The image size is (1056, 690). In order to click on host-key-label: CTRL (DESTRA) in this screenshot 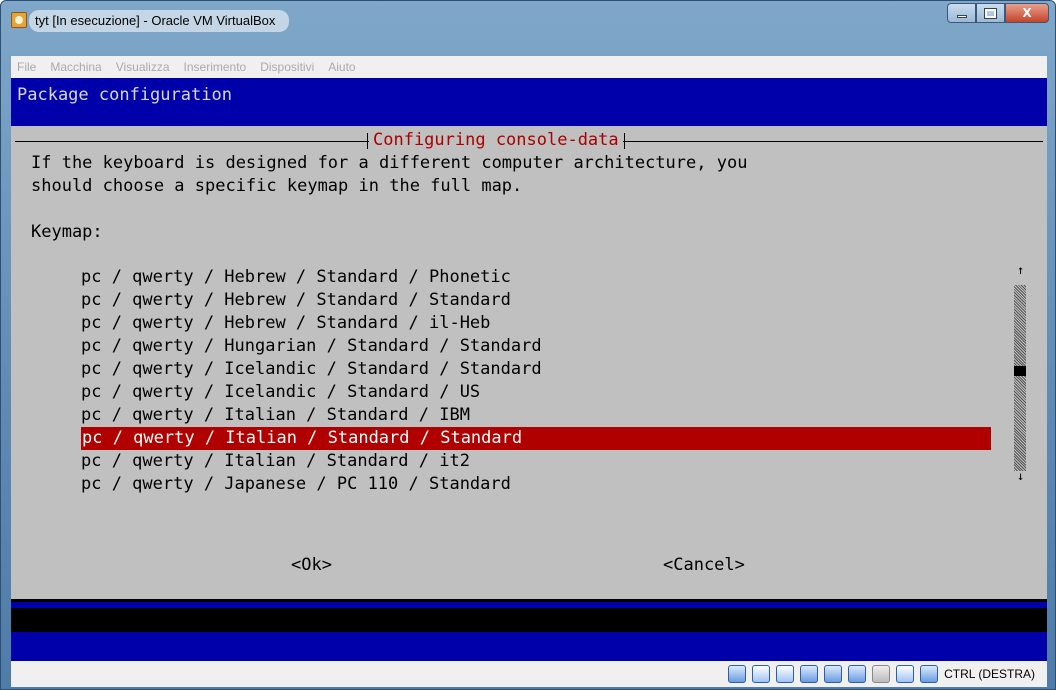, I will do `click(989, 674)`.